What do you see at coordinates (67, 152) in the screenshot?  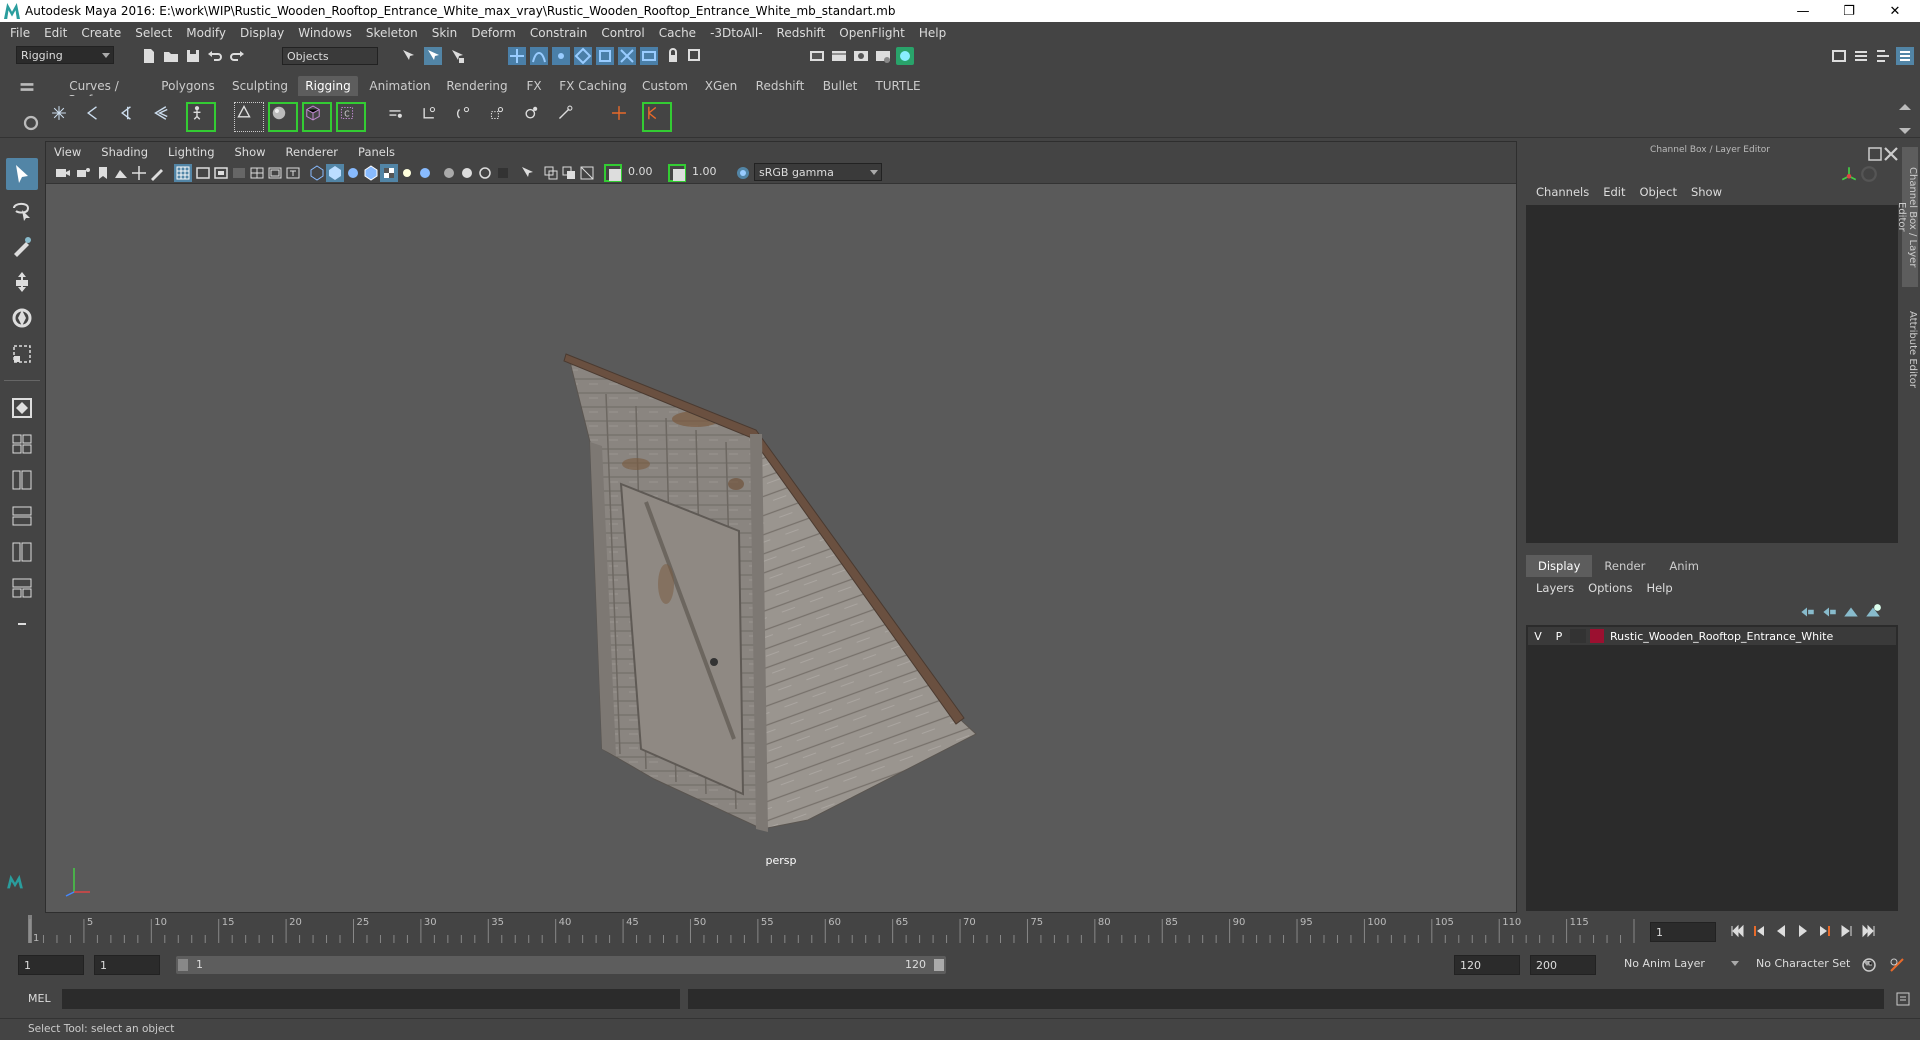 I see `viewport-menu-view: View` at bounding box center [67, 152].